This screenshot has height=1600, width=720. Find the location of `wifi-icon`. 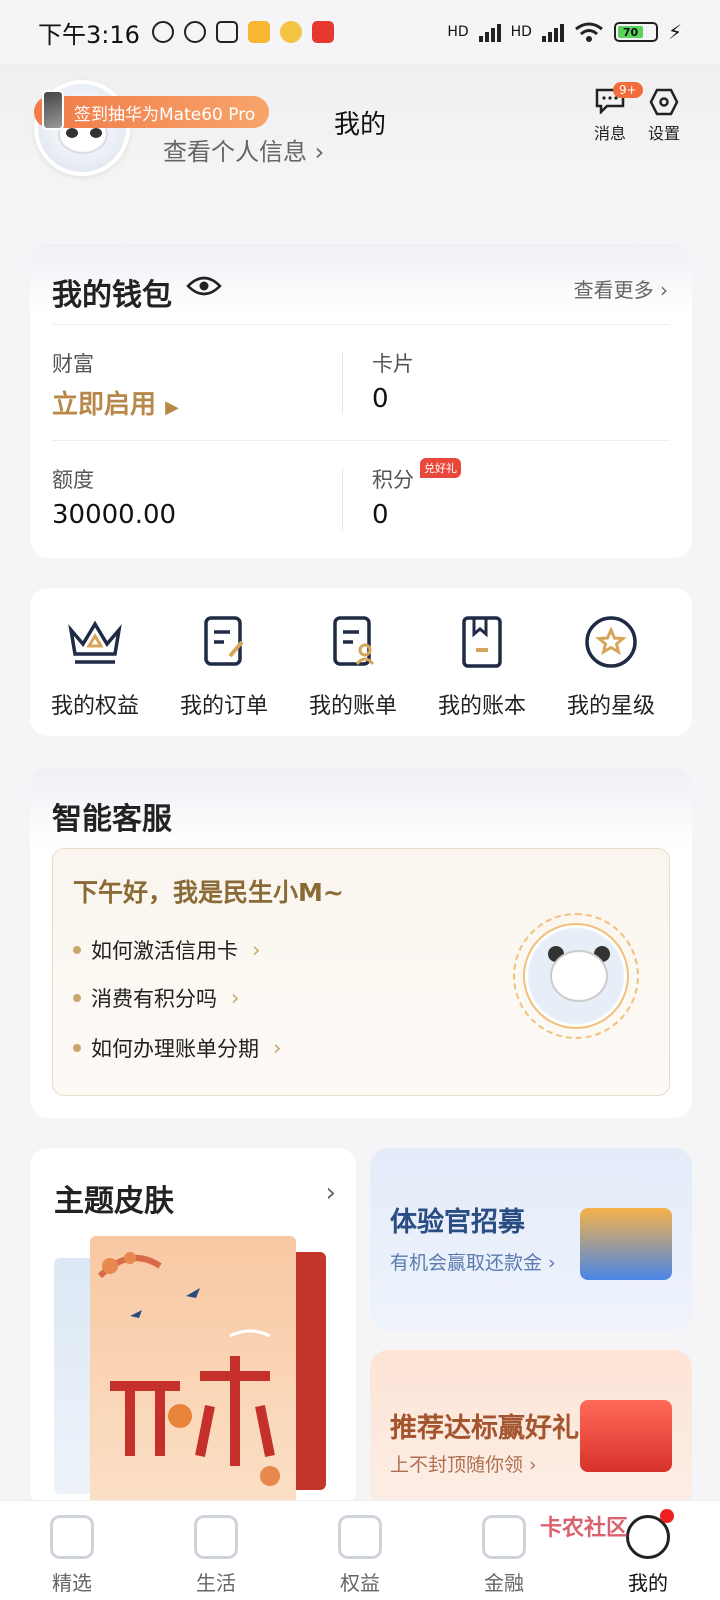

wifi-icon is located at coordinates (589, 32).